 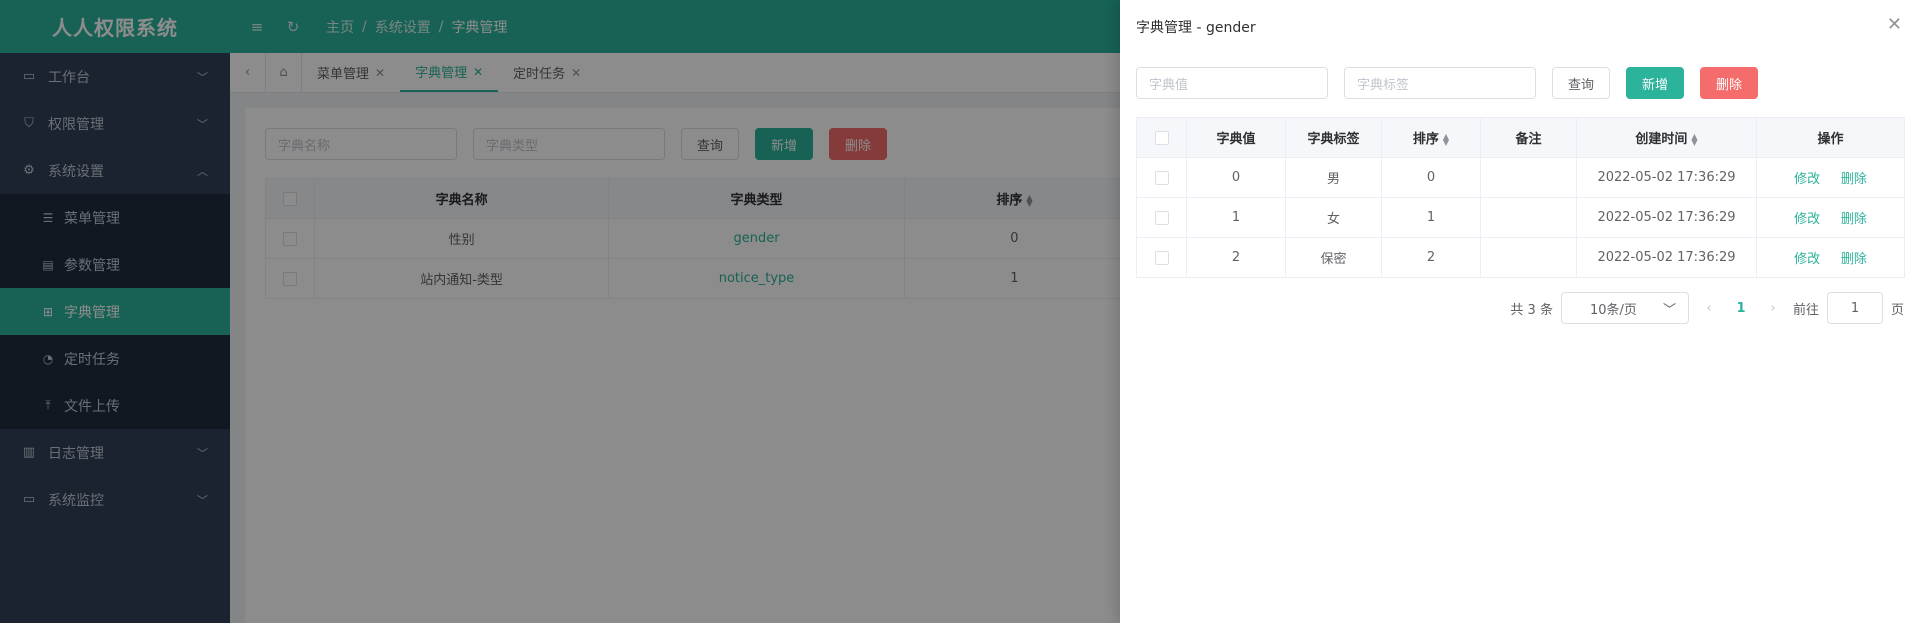 I want to click on drawer-search-toolbar: 字典值 字典标签 查询 新增 删除, so click(x=1447, y=83).